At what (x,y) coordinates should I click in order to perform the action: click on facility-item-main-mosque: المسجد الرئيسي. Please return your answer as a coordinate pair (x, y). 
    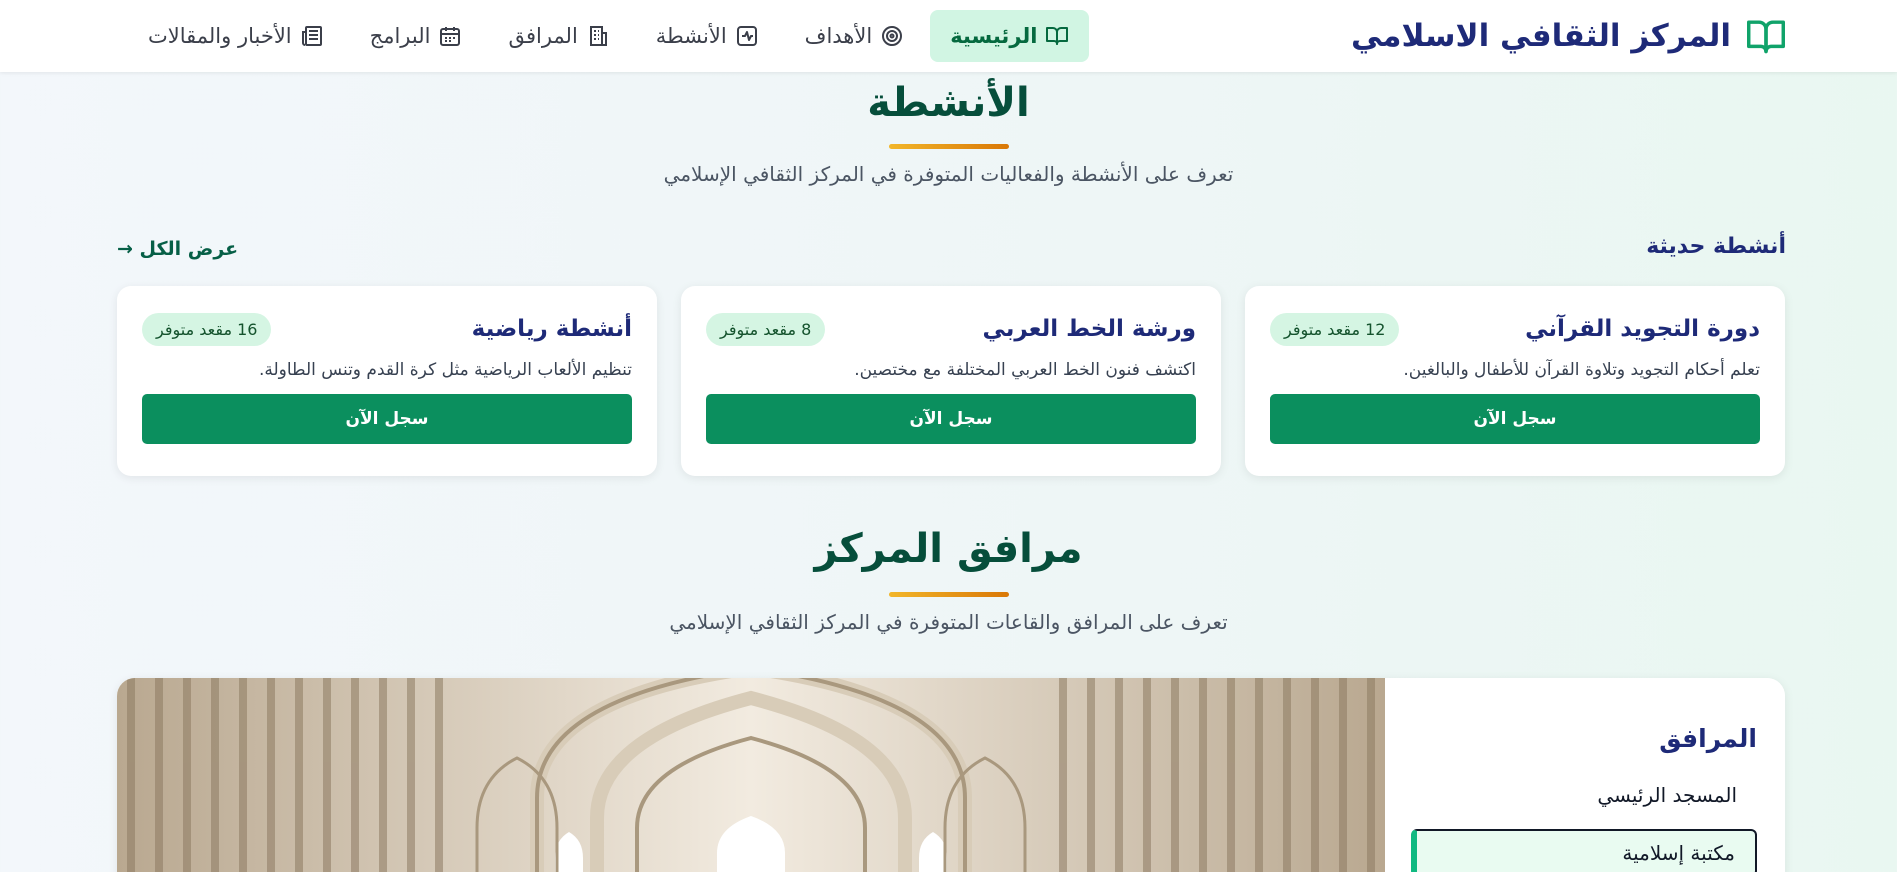
    Looking at the image, I should click on (1584, 795).